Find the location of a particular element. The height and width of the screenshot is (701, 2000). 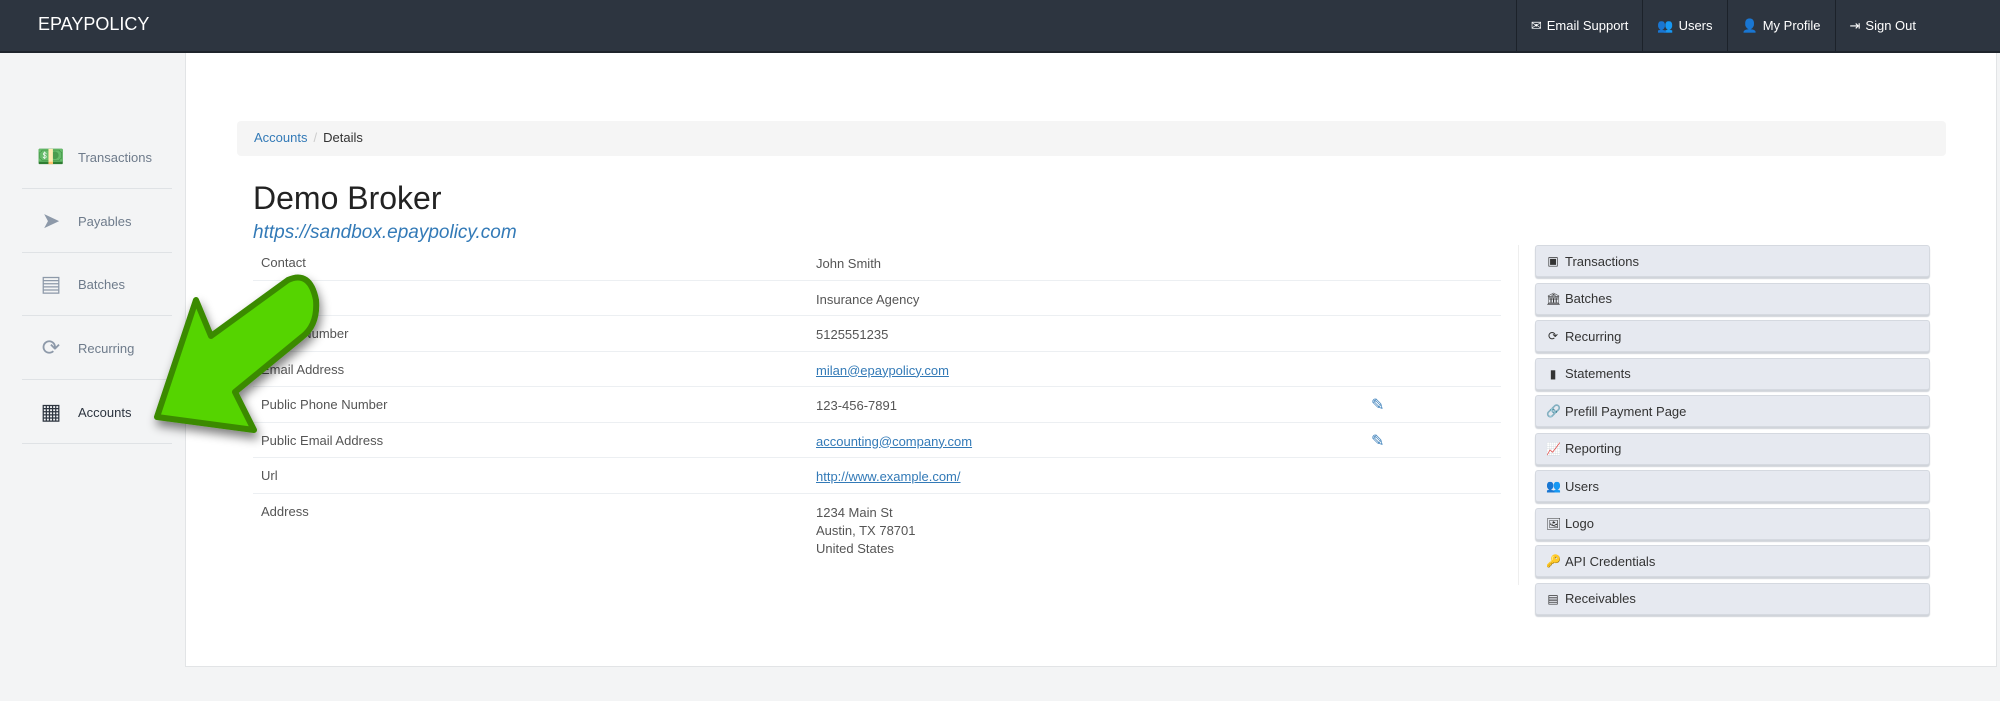

address-line: Austin, TX 78701 is located at coordinates (866, 530).